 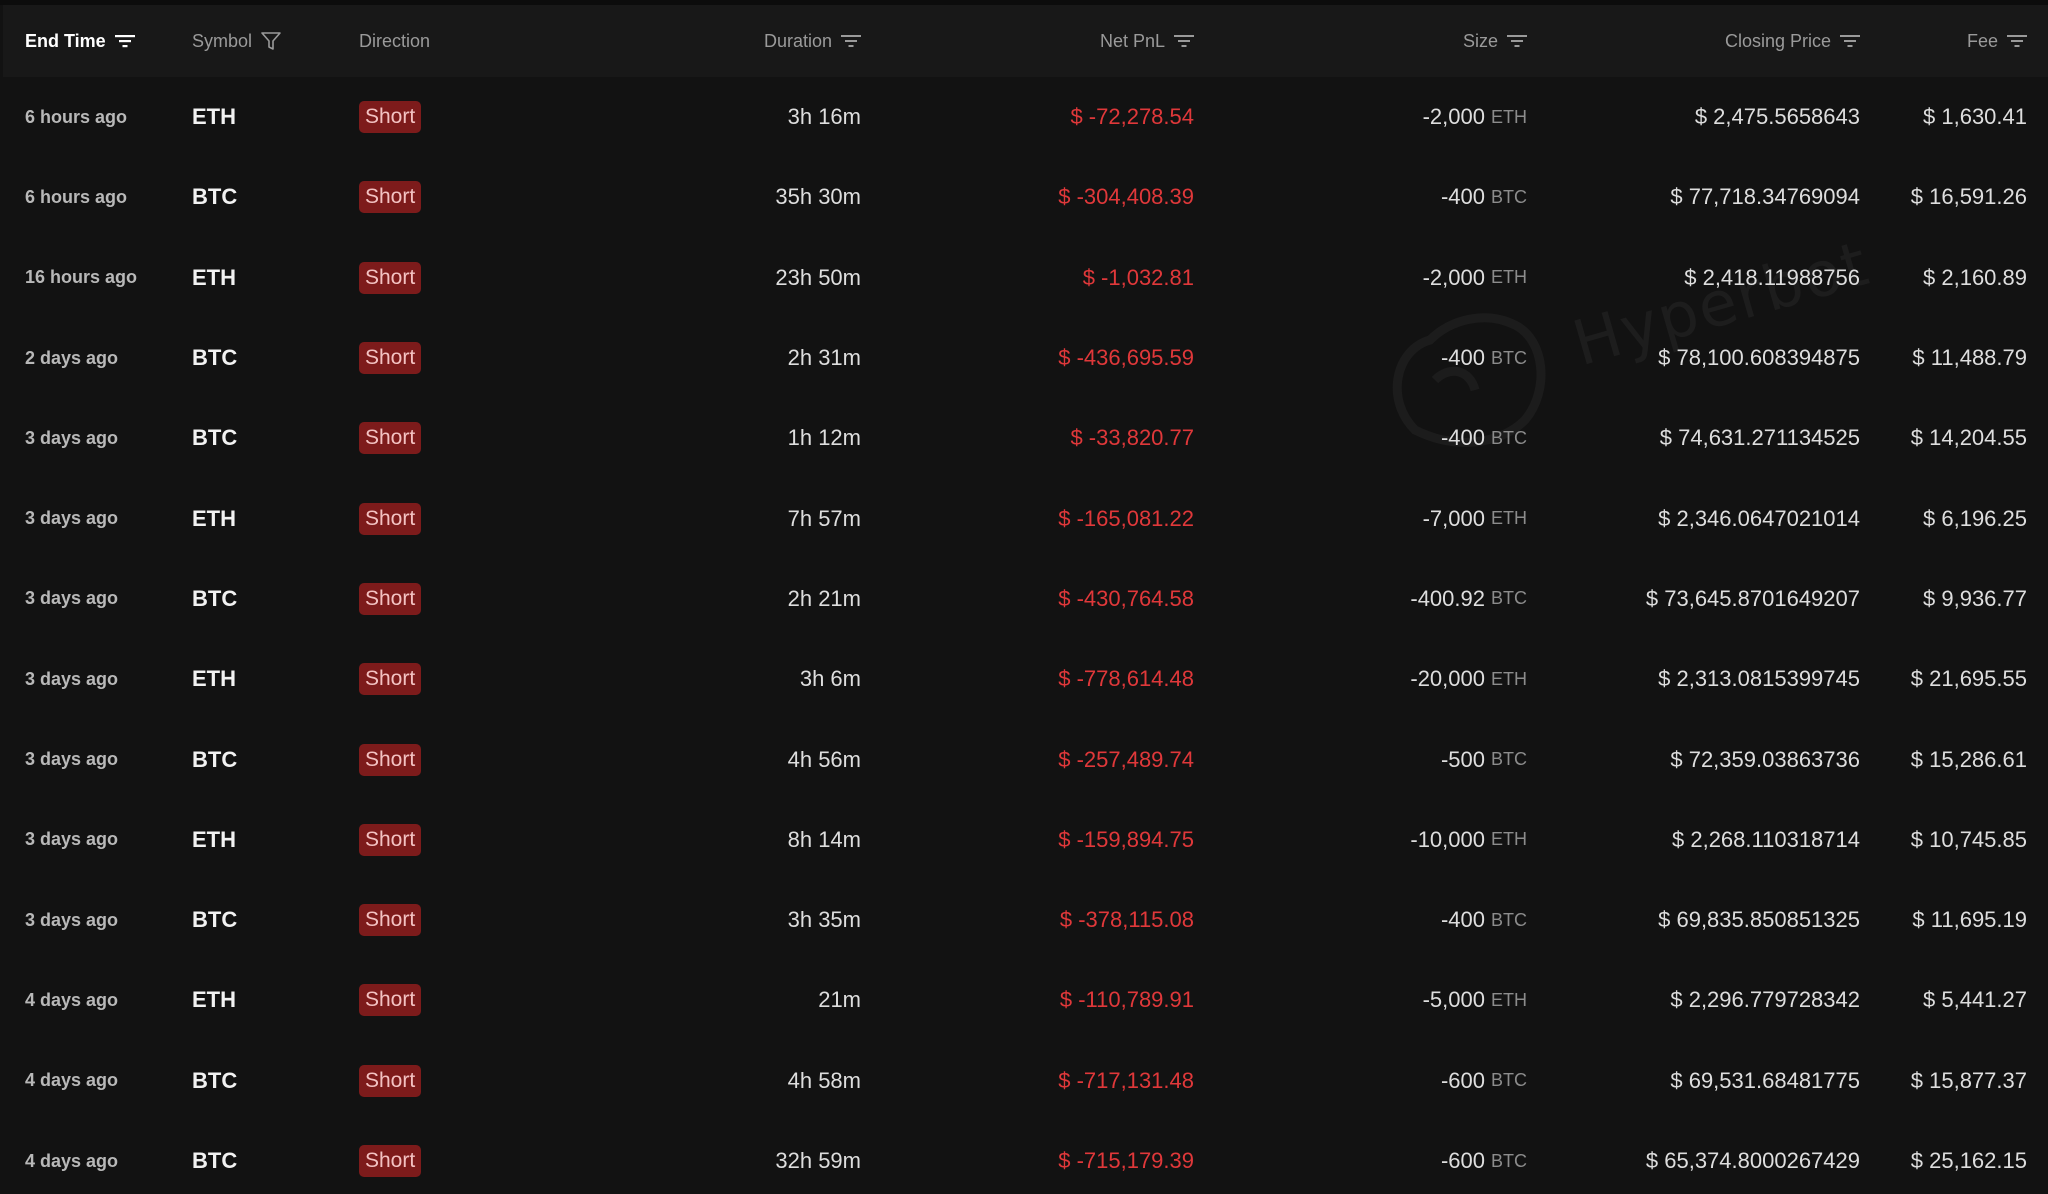 I want to click on filter-icon, so click(x=271, y=41).